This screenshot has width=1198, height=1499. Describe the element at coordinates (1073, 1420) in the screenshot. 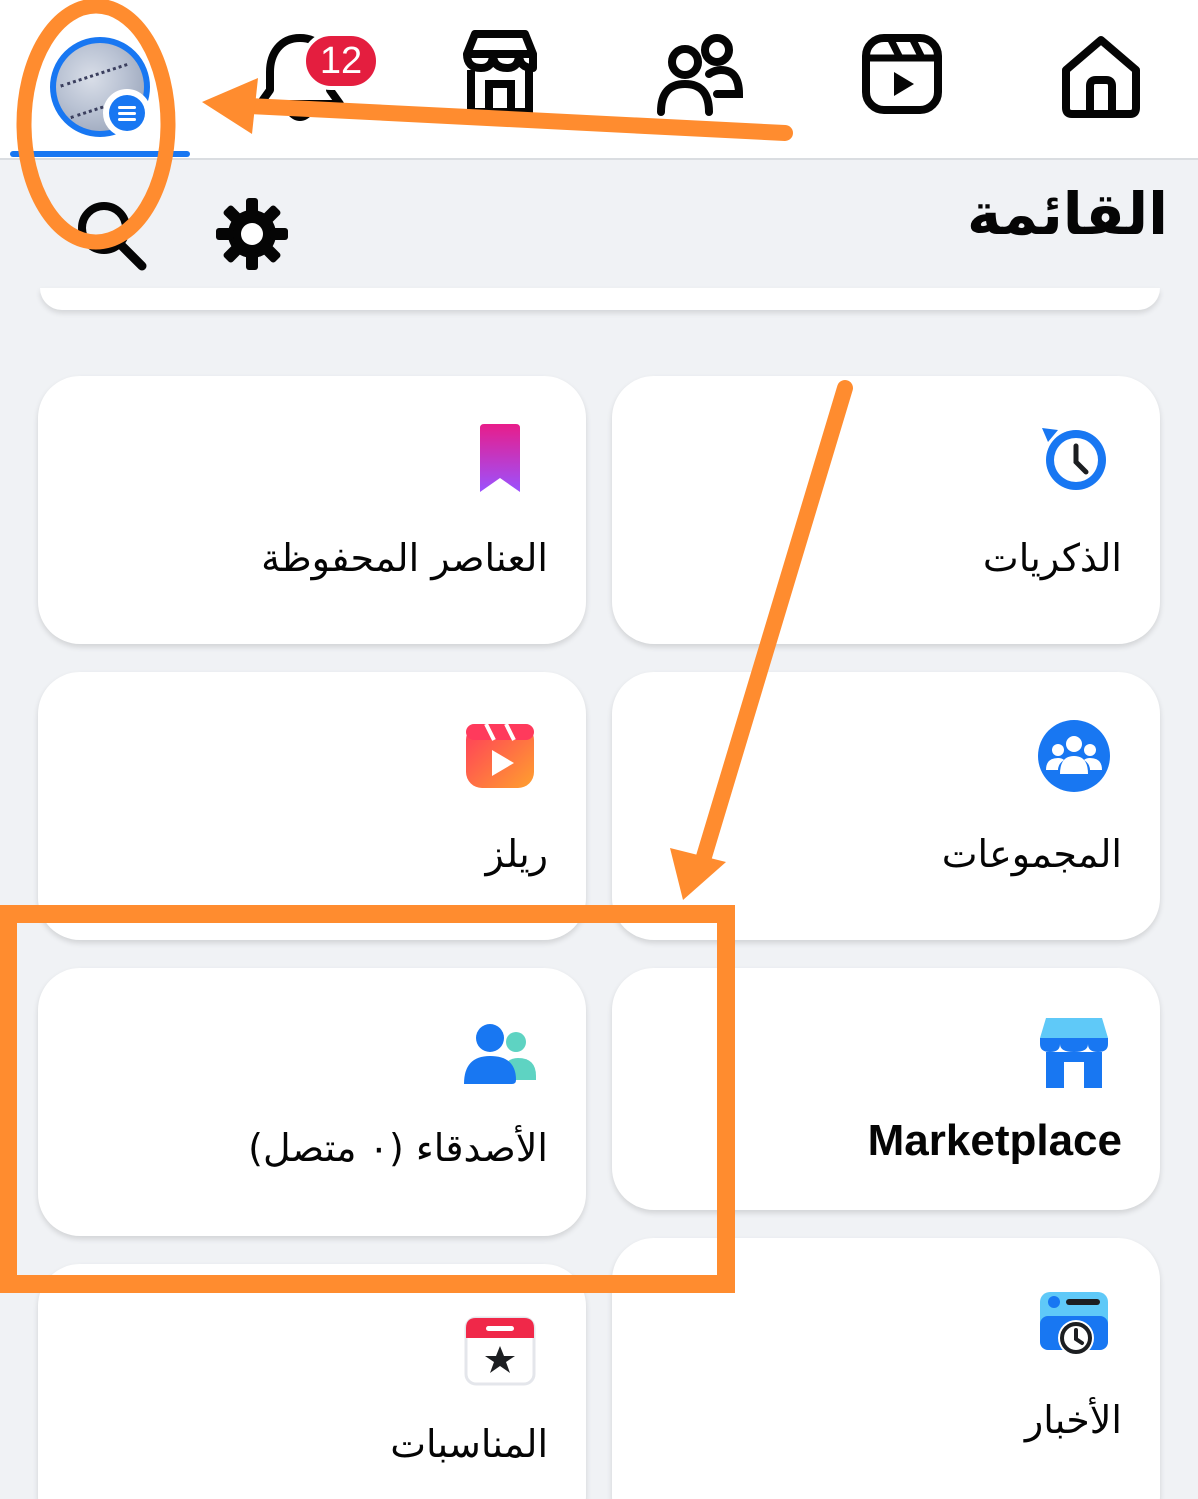

I see `card-label: الأخبار` at that location.